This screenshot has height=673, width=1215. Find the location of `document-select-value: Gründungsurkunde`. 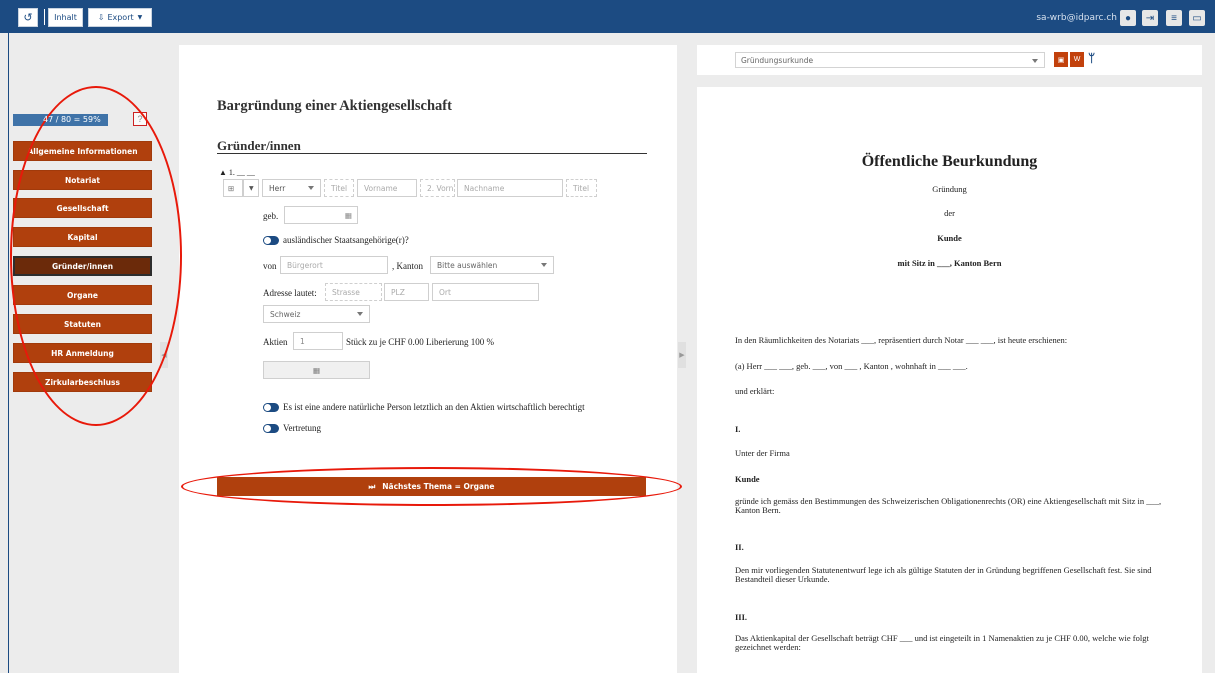

document-select-value: Gründungsurkunde is located at coordinates (777, 60).